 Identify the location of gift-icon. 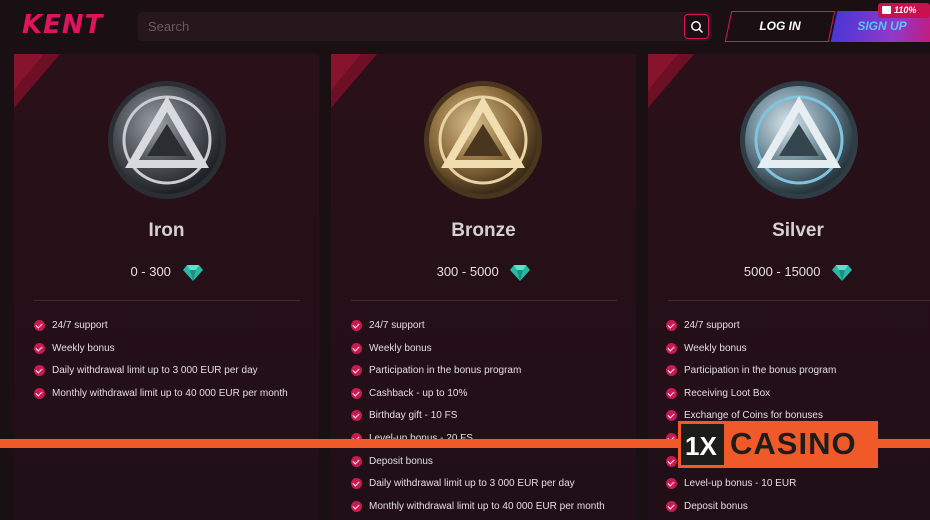
(886, 10).